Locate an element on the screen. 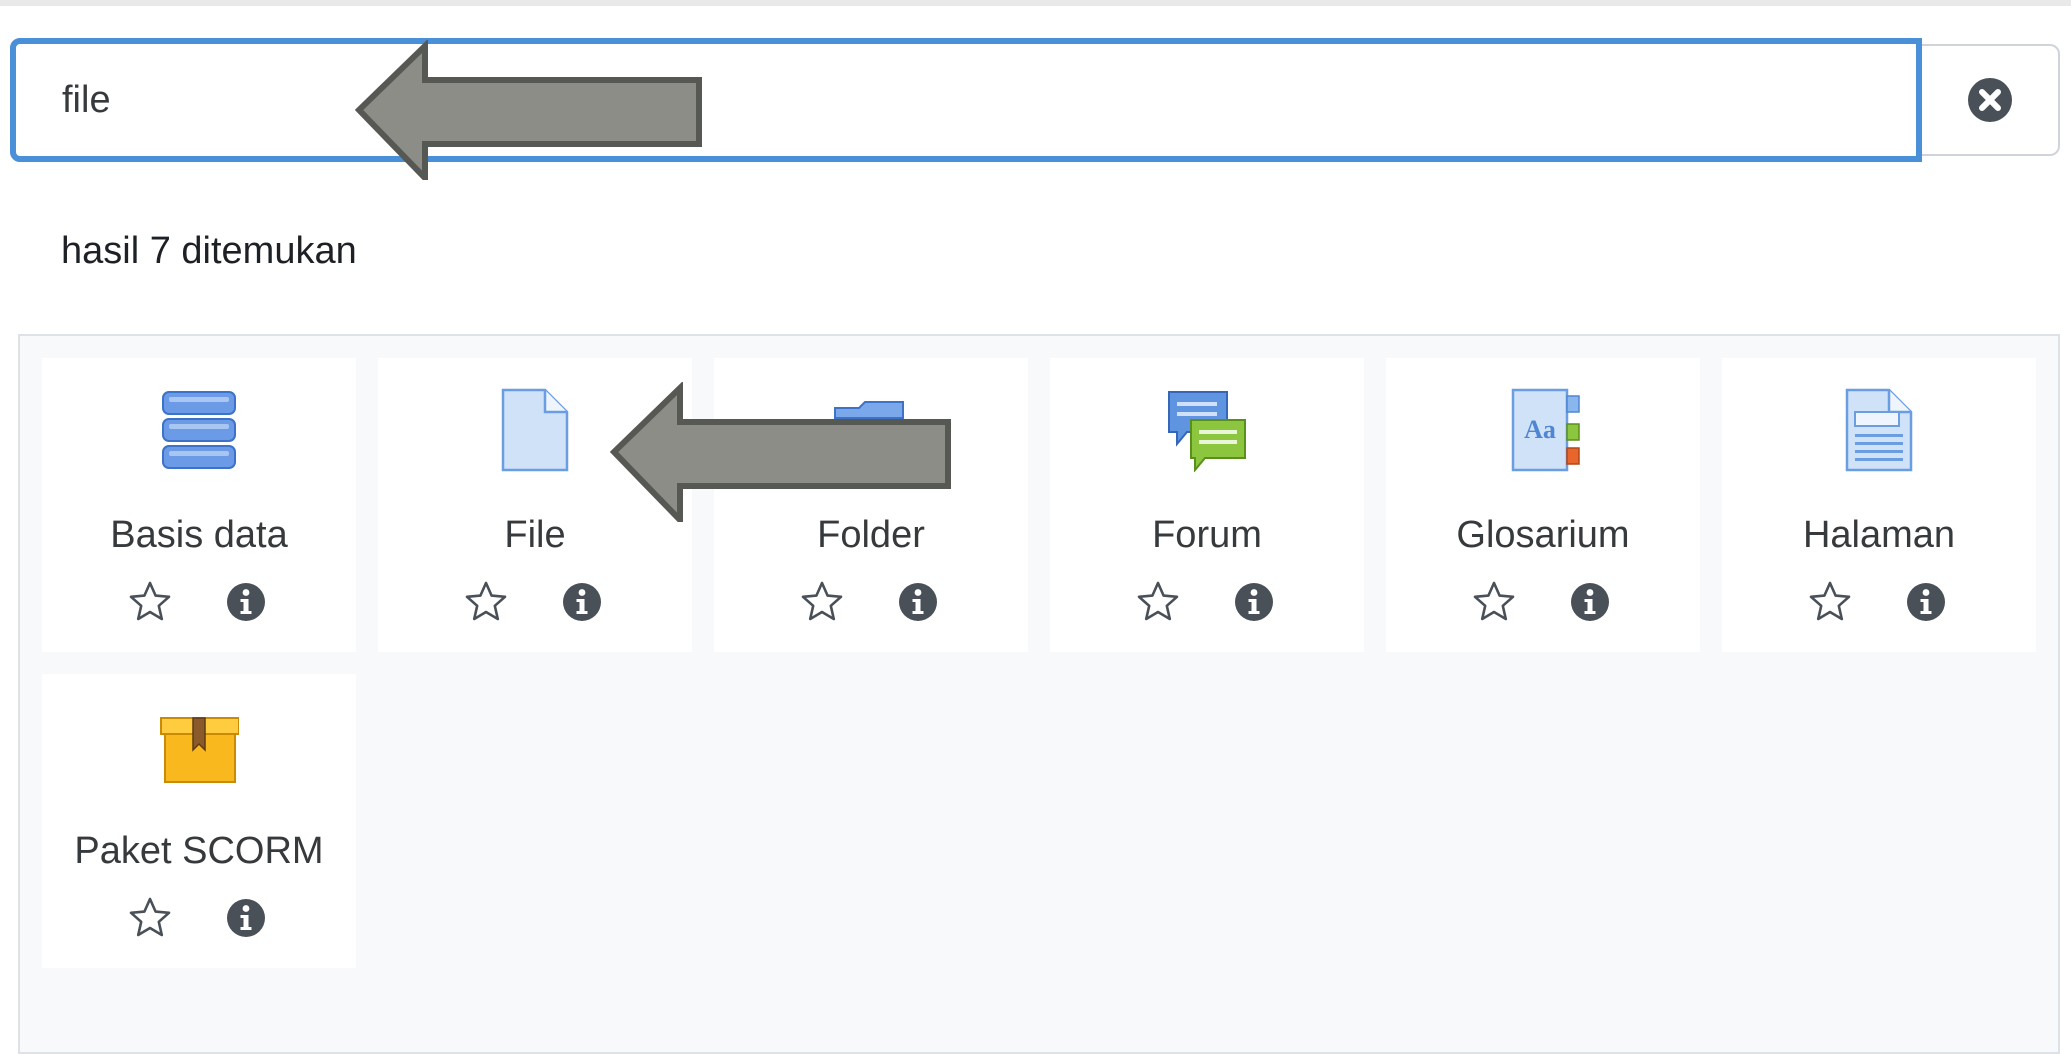 This screenshot has height=1054, width=2071. module-label: Halaman is located at coordinates (1879, 535).